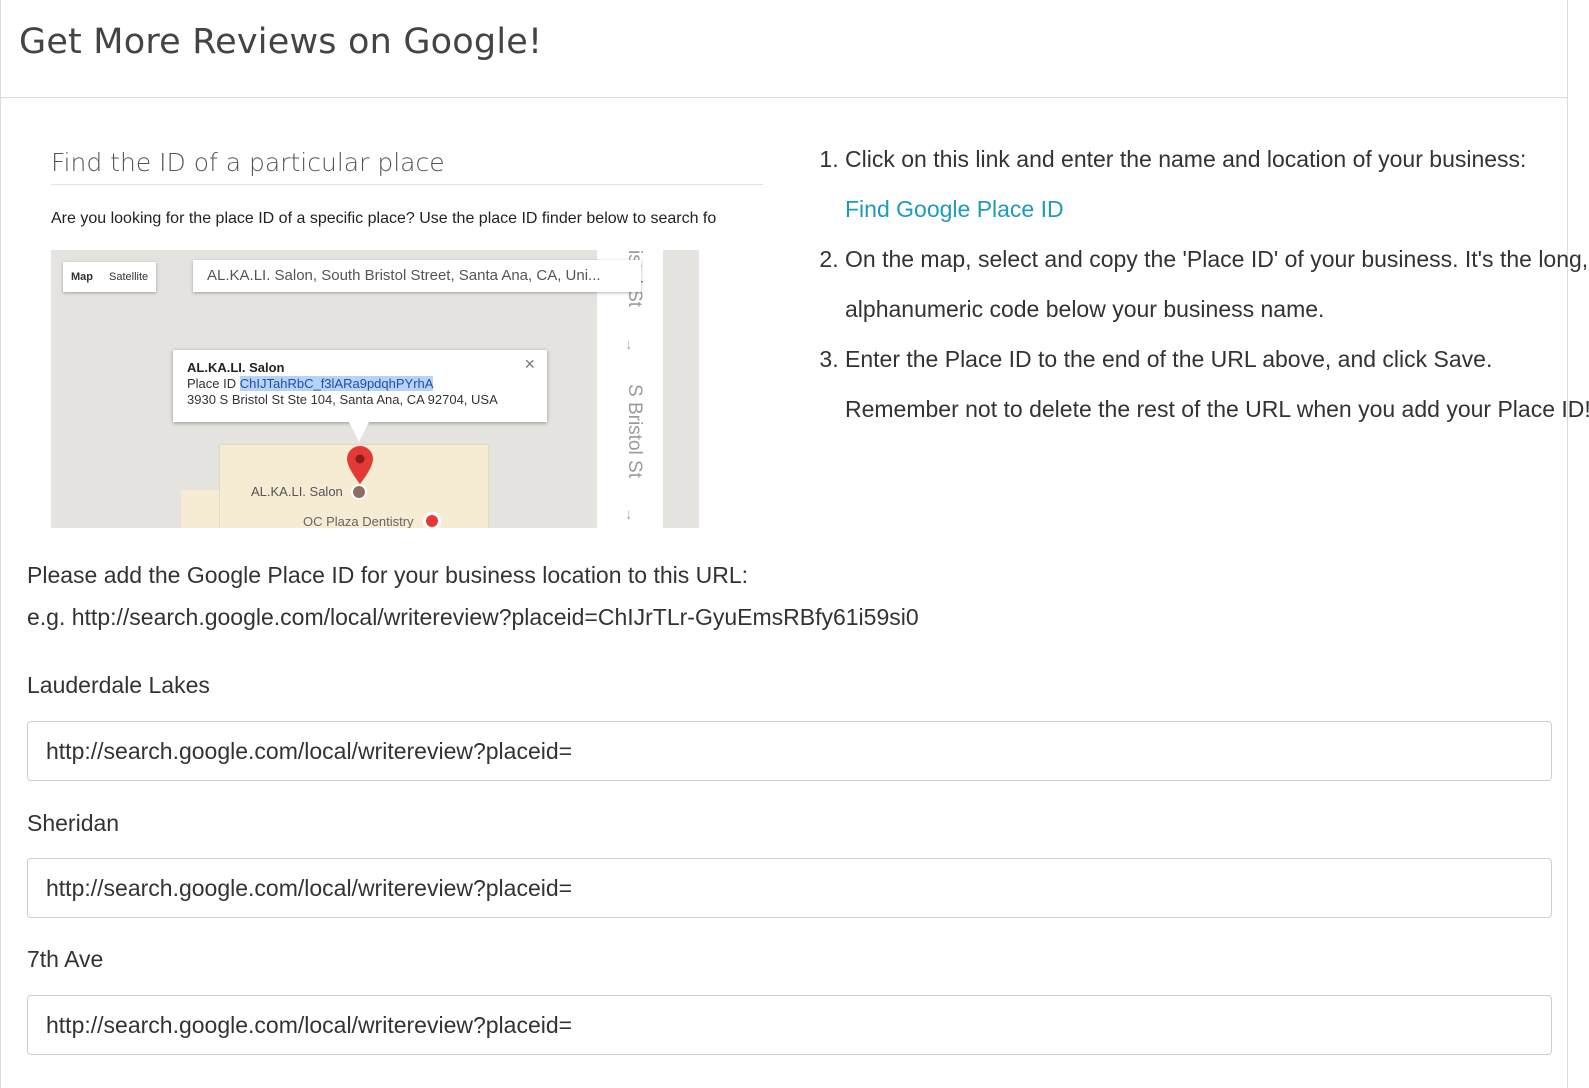 This screenshot has height=1088, width=1589. I want to click on info-place-id: Place ID ChIJTahRbC_f3lARa9pdqhPYrhA, so click(360, 384).